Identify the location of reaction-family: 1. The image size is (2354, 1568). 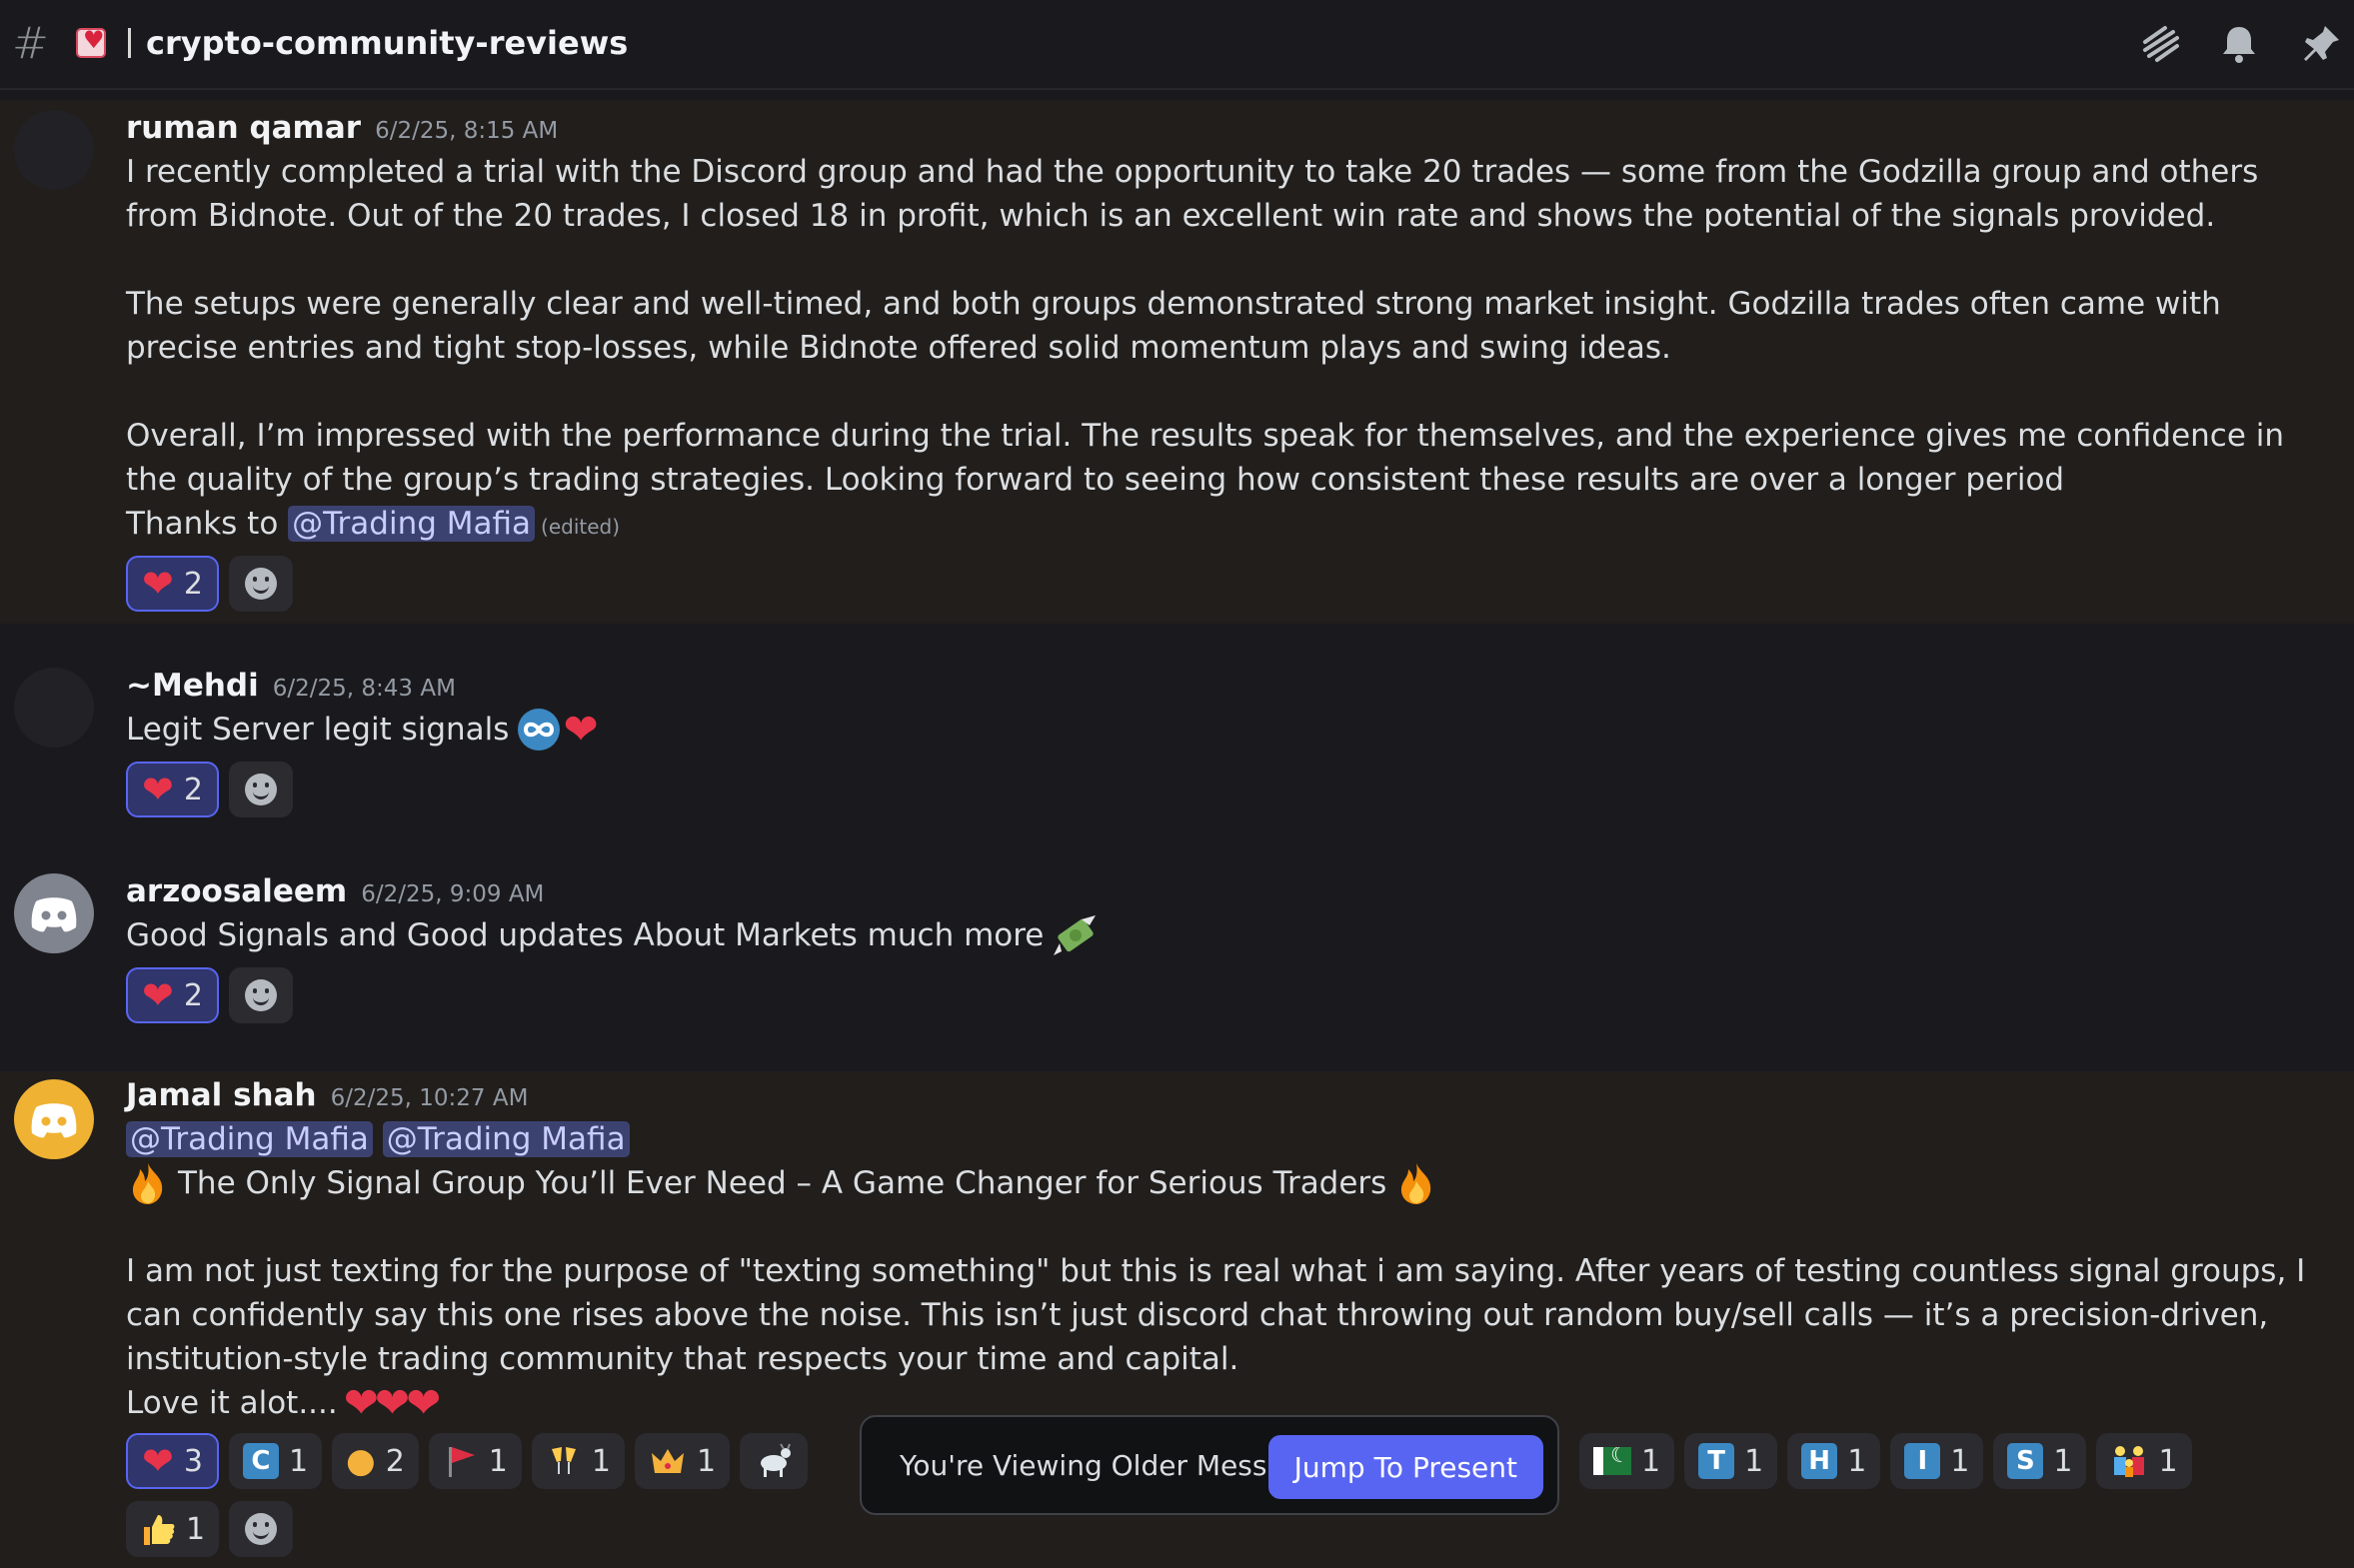
(2144, 1461).